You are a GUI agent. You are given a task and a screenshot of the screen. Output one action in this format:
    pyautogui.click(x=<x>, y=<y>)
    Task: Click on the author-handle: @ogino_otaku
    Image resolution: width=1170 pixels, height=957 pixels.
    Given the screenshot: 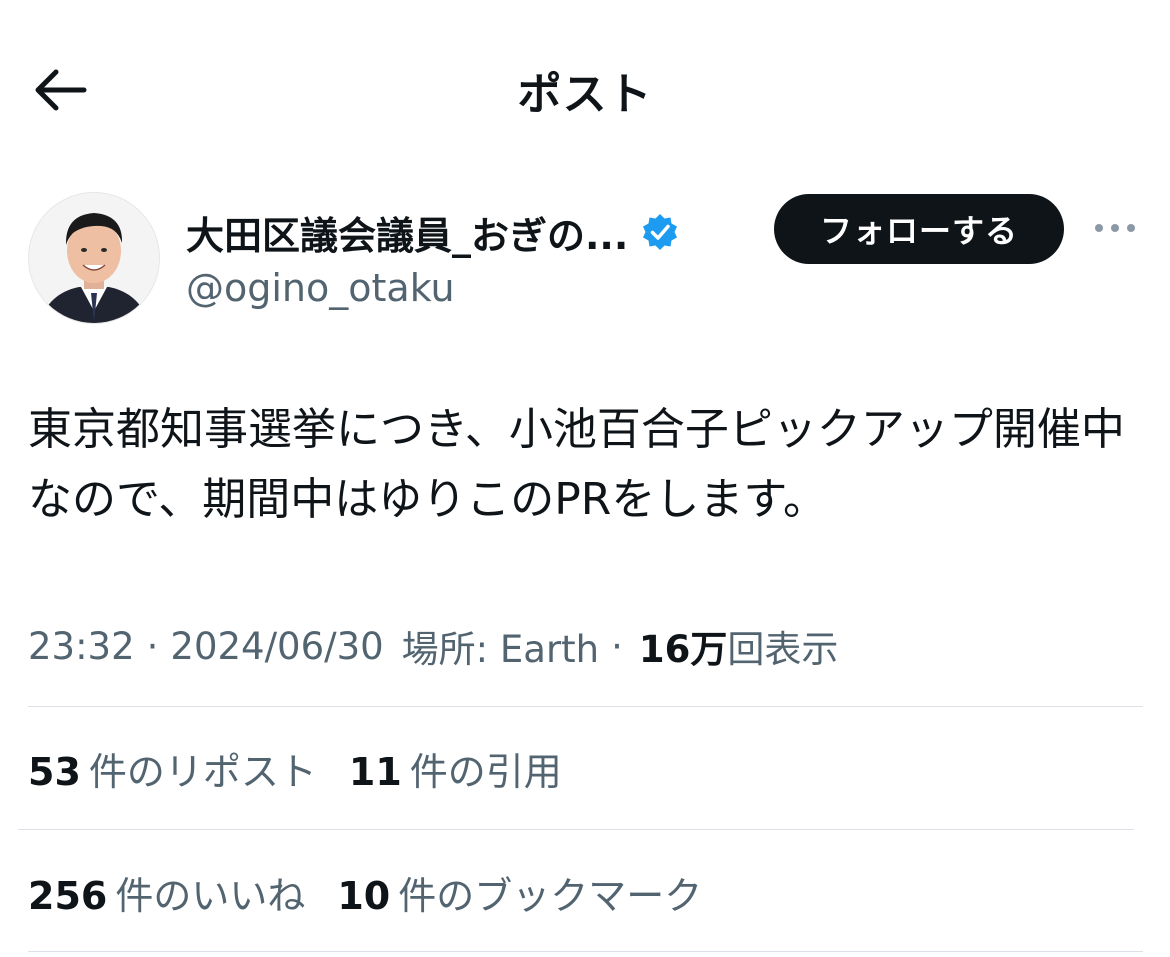 What is the action you would take?
    pyautogui.click(x=471, y=288)
    